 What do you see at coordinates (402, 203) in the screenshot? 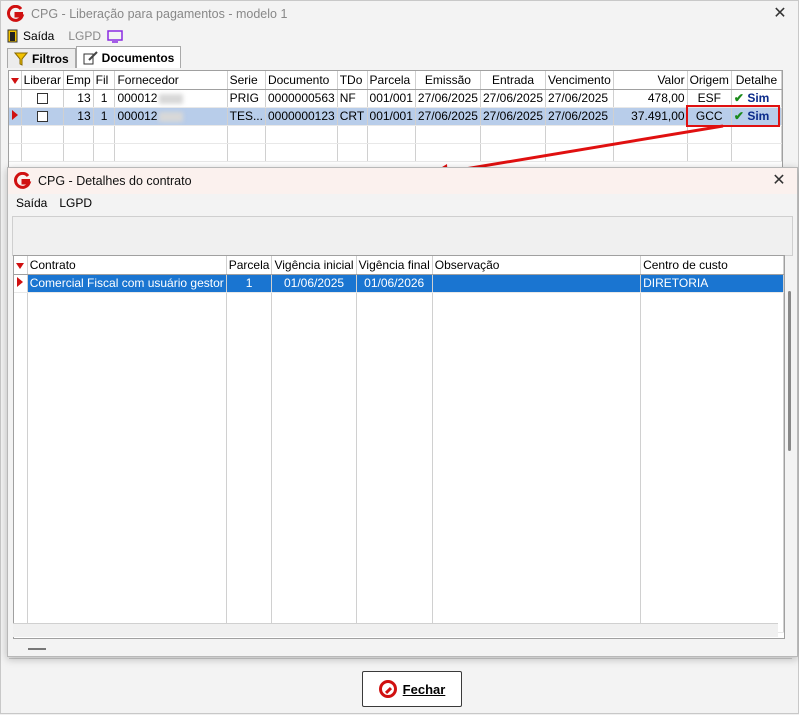
I see `dialog-menubar: Saída LGPD` at bounding box center [402, 203].